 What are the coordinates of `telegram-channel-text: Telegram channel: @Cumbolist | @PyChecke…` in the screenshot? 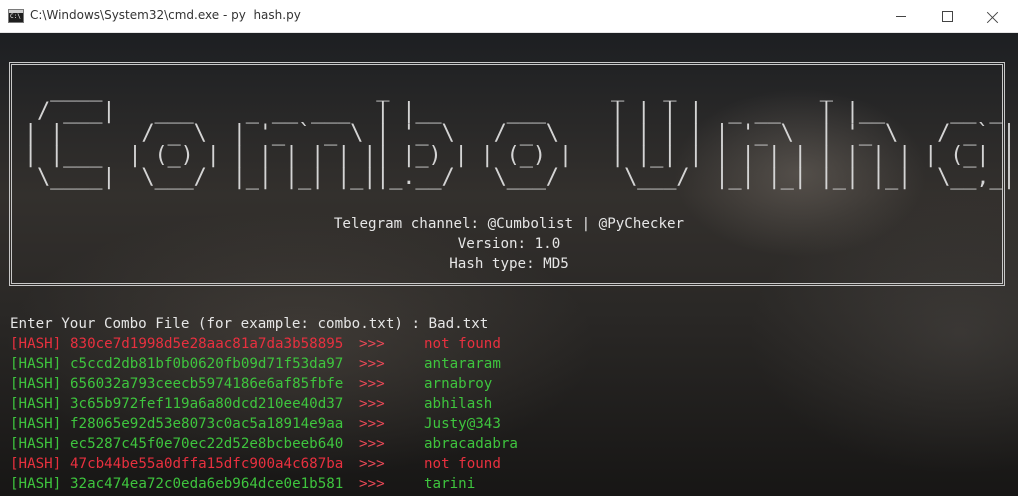 It's located at (509, 224).